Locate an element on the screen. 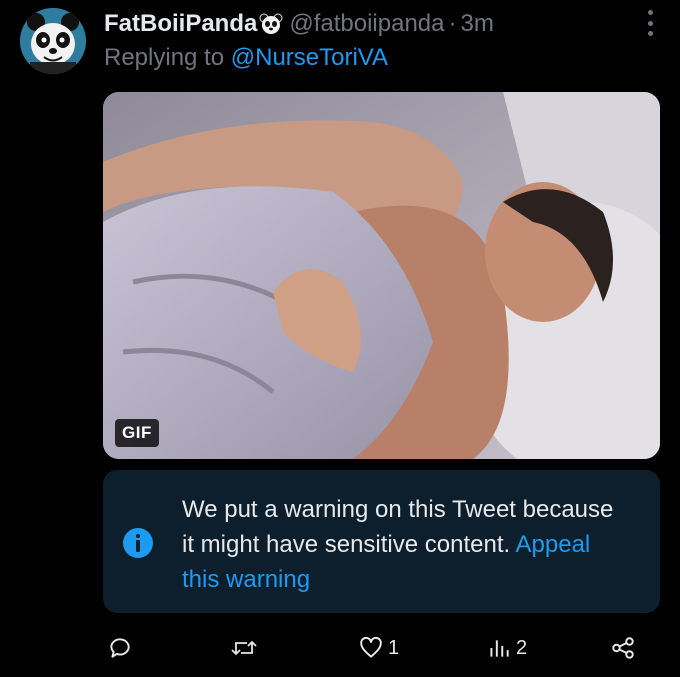  panda-emoji-icon is located at coordinates (271, 24).